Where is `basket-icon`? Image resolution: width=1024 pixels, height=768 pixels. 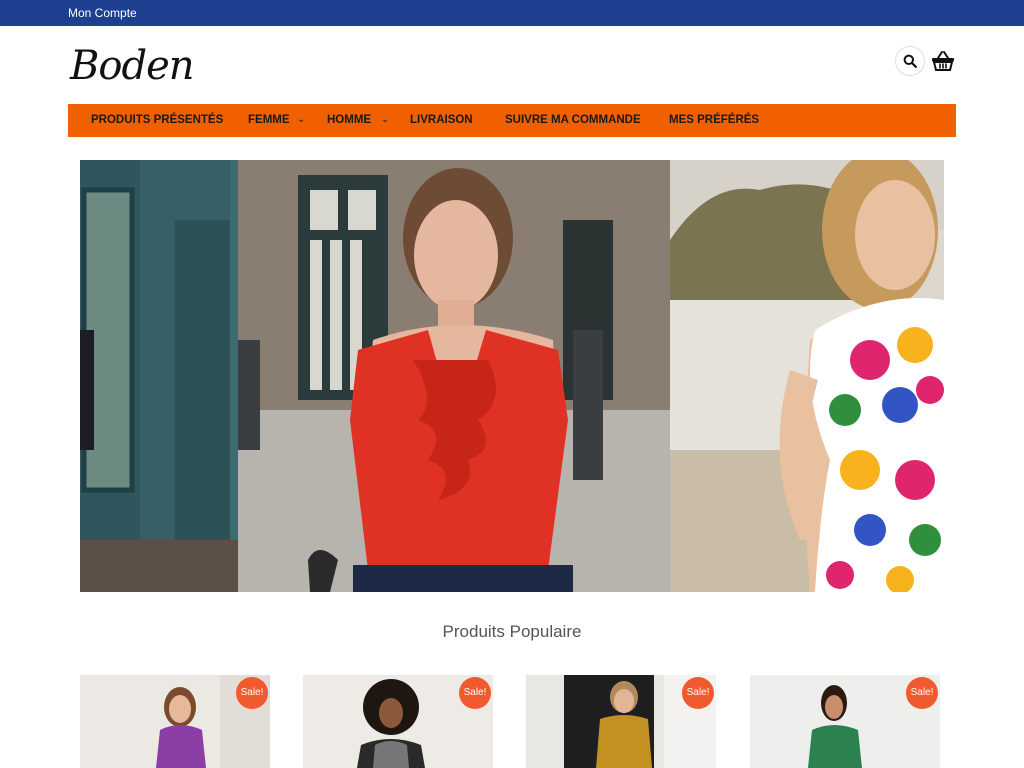
basket-icon is located at coordinates (943, 61).